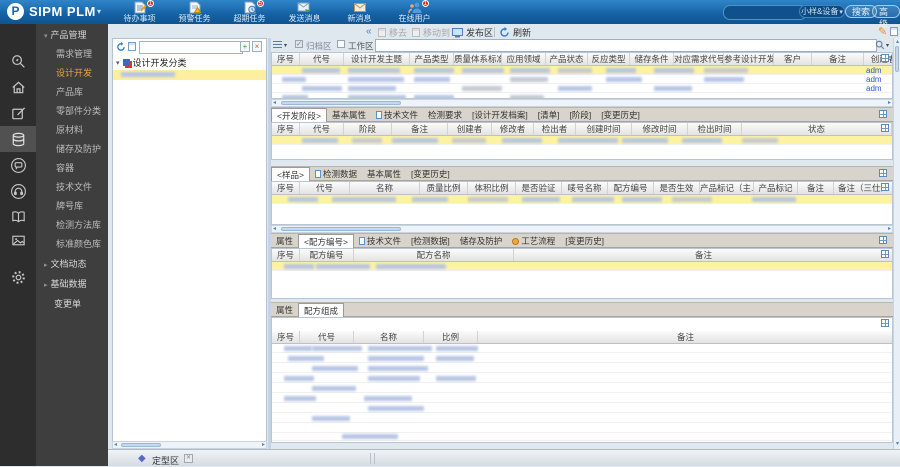 The height and width of the screenshot is (467, 900). Describe the element at coordinates (880, 45) in the screenshot. I see `search-icon` at that location.